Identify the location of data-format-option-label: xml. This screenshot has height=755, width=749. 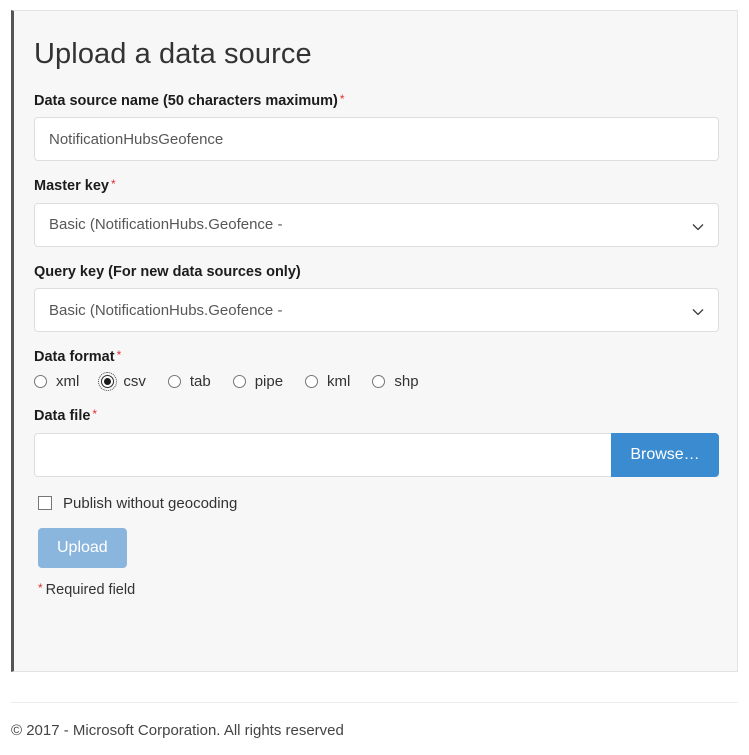
(68, 382).